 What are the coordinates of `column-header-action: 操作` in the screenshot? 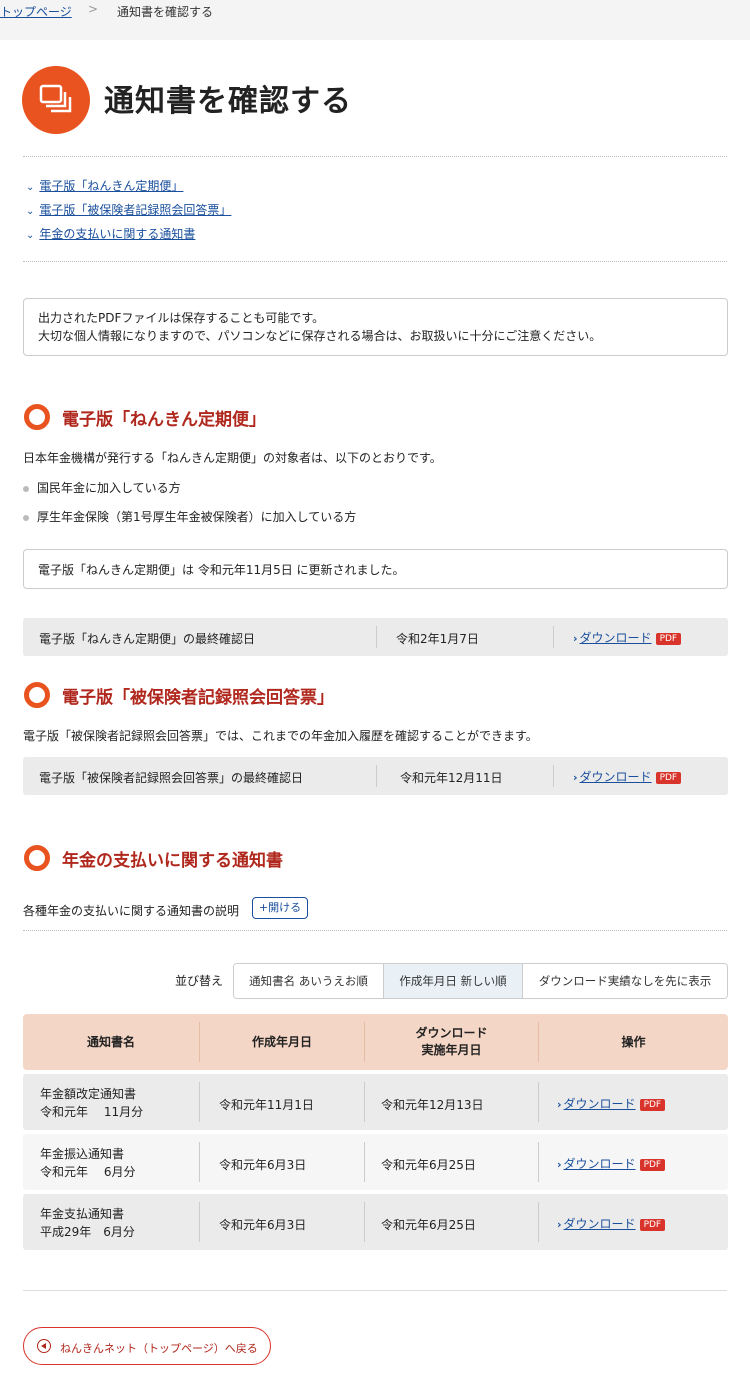 It's located at (633, 1041).